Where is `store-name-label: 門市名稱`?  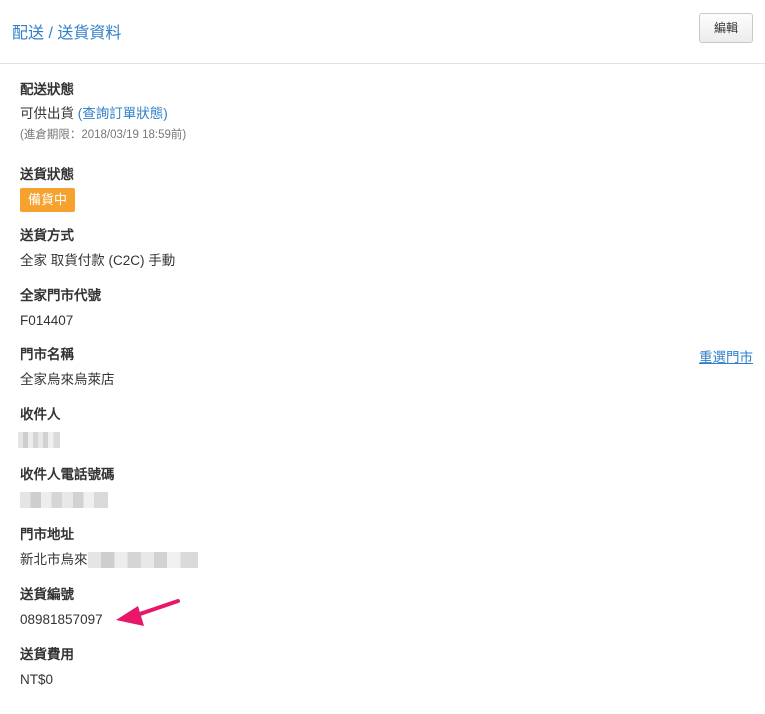
store-name-label: 門市名稱 is located at coordinates (47, 354).